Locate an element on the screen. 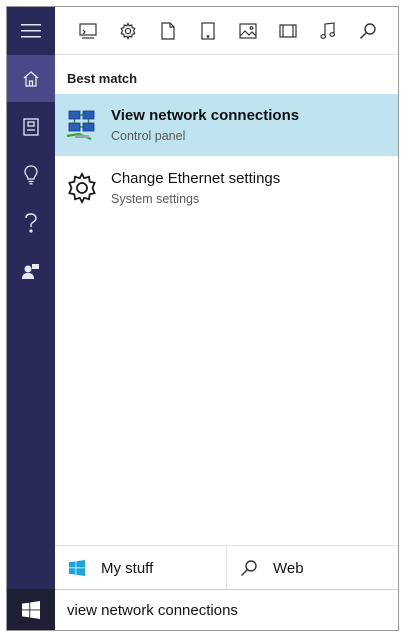 Image resolution: width=405 pixels, height=635 pixels. filter-documents-button is located at coordinates (168, 31).